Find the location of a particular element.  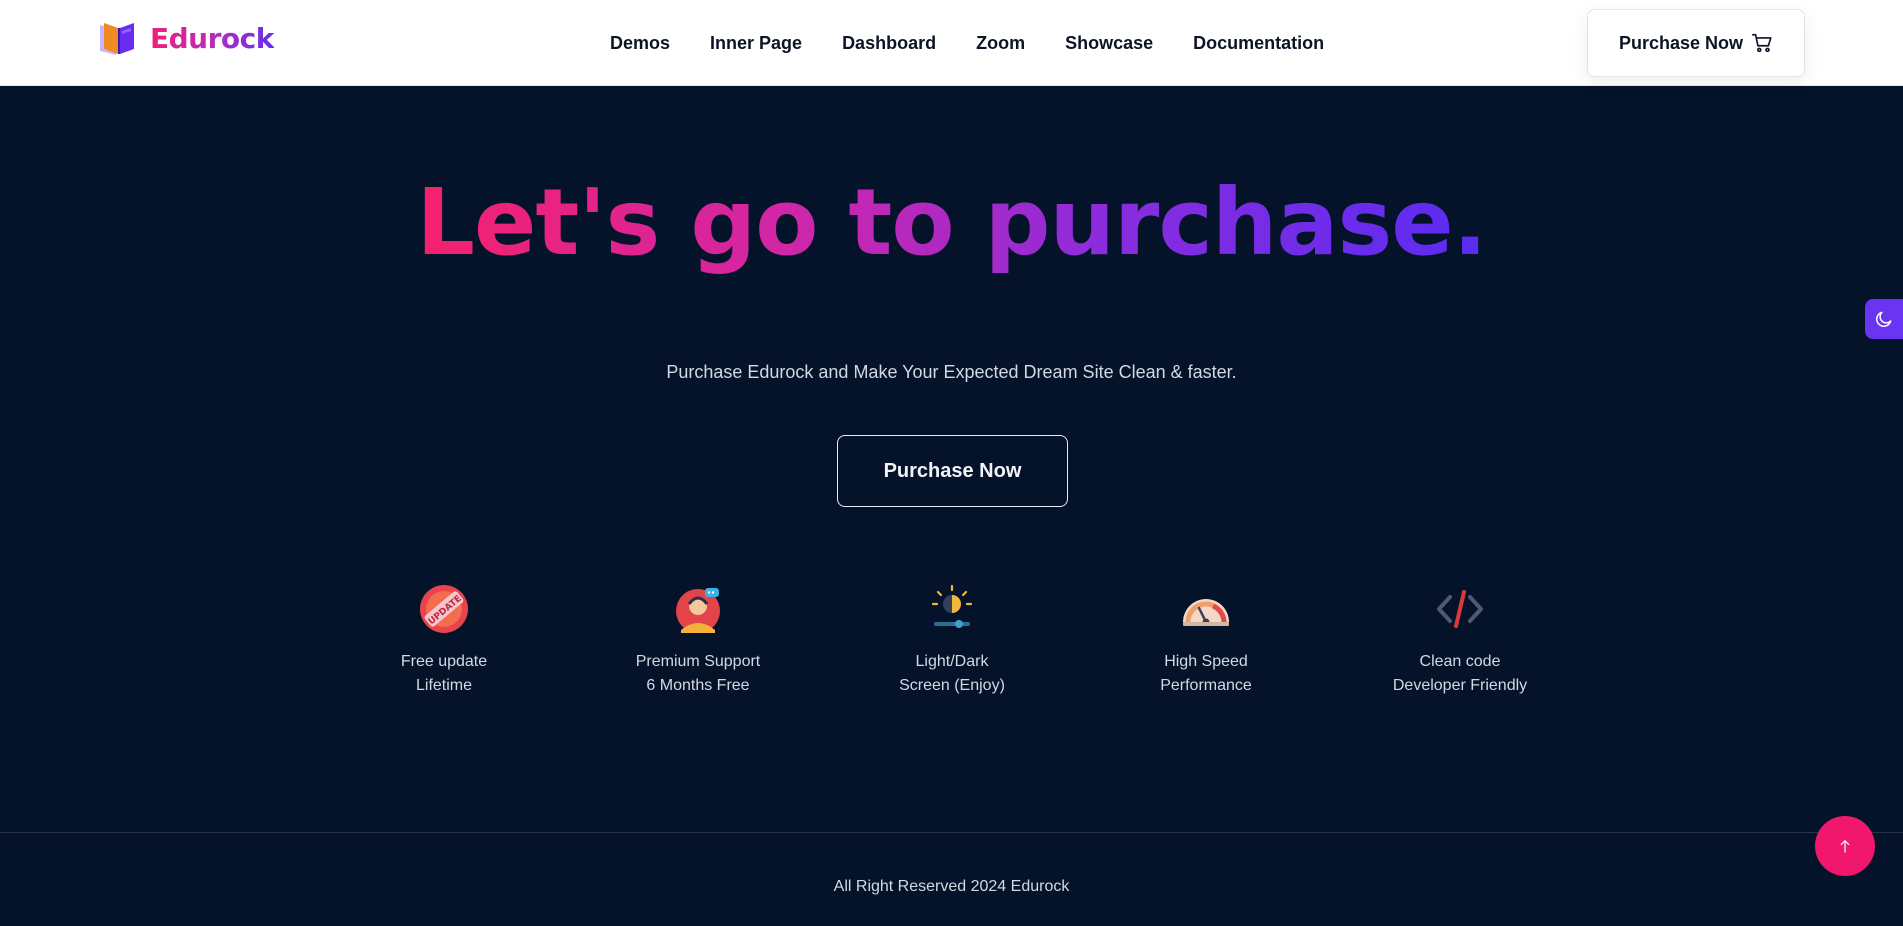

open-book-logo-icon is located at coordinates (117, 39).